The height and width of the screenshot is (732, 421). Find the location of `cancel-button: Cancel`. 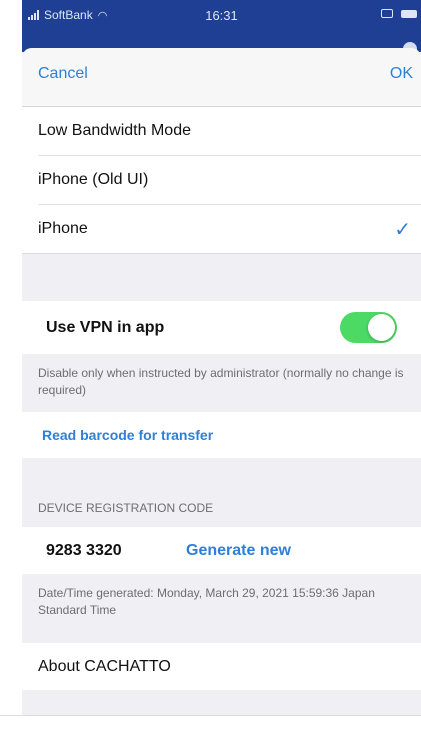

cancel-button: Cancel is located at coordinates (63, 74).